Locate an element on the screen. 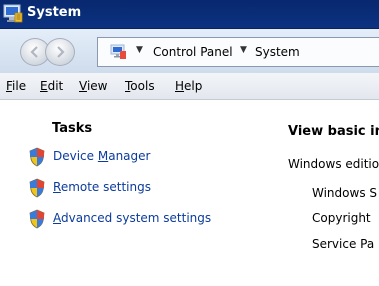 Image resolution: width=379 pixels, height=286 pixels. windows-edition-label: Windows editio is located at coordinates (333, 164).